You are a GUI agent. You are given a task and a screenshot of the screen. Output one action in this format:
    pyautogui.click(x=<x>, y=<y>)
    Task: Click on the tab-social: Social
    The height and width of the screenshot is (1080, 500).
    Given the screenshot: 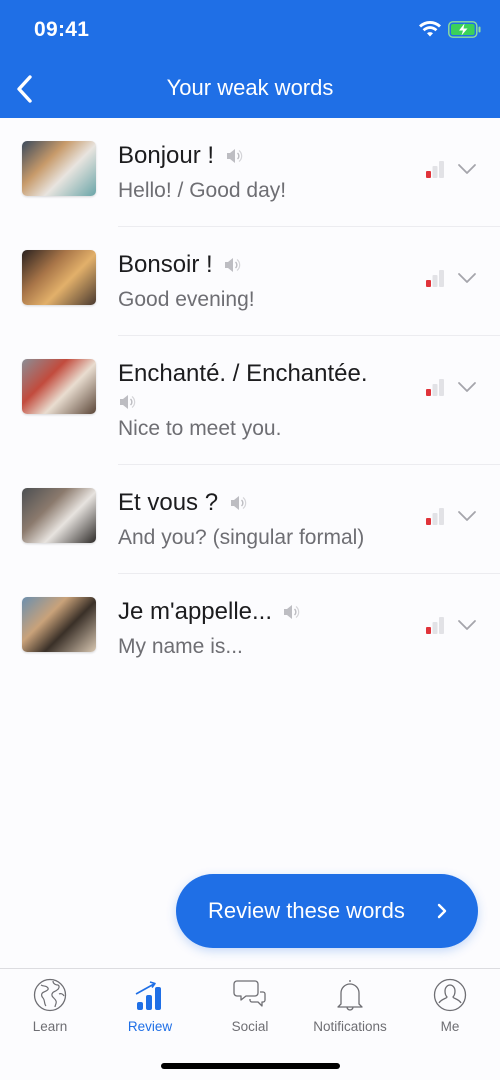 What is the action you would take?
    pyautogui.click(x=250, y=1008)
    